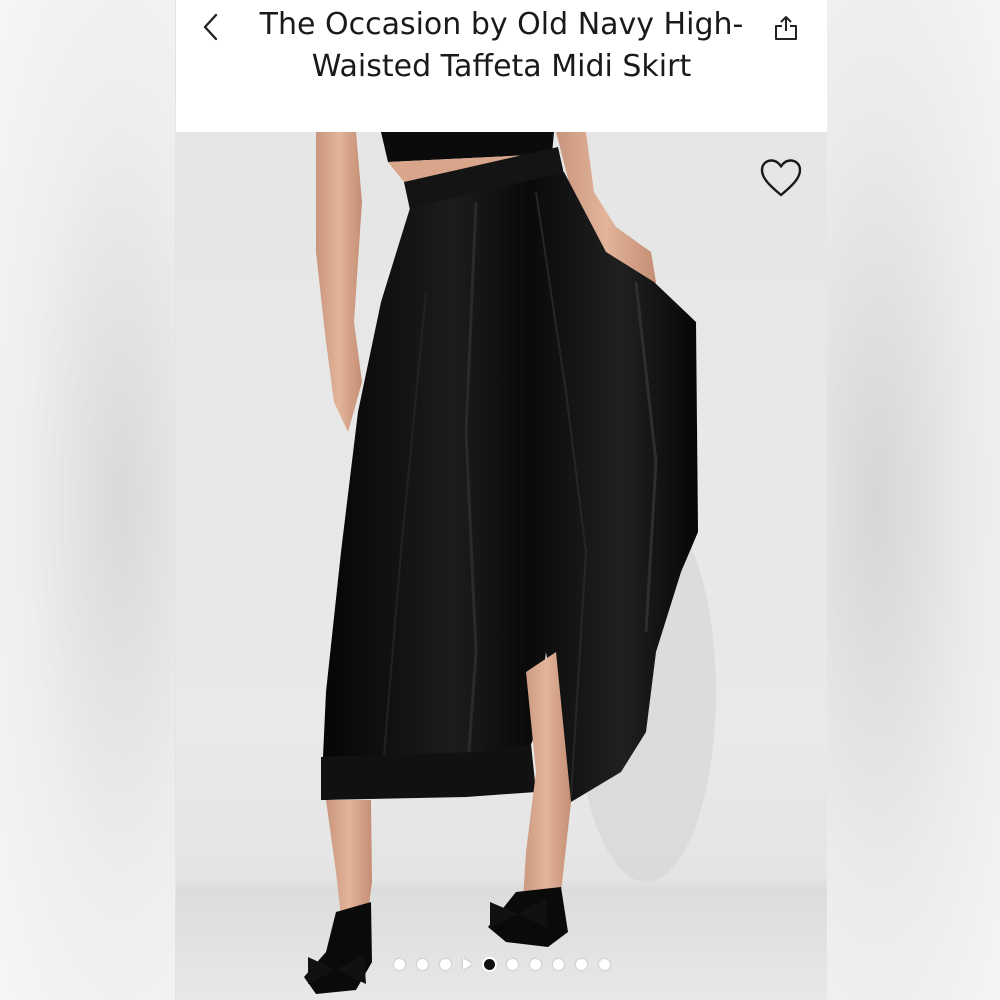 The height and width of the screenshot is (1000, 1000). I want to click on heart-outline-icon, so click(781, 178).